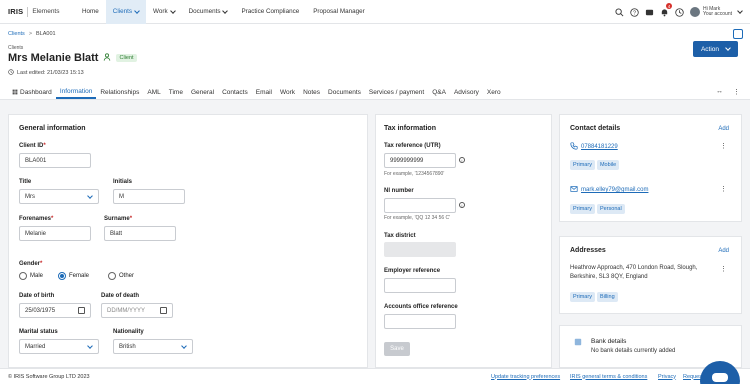 This screenshot has height=384, width=750. What do you see at coordinates (614, 190) in the screenshot?
I see `email-link: mark.elley79@gmail.com` at bounding box center [614, 190].